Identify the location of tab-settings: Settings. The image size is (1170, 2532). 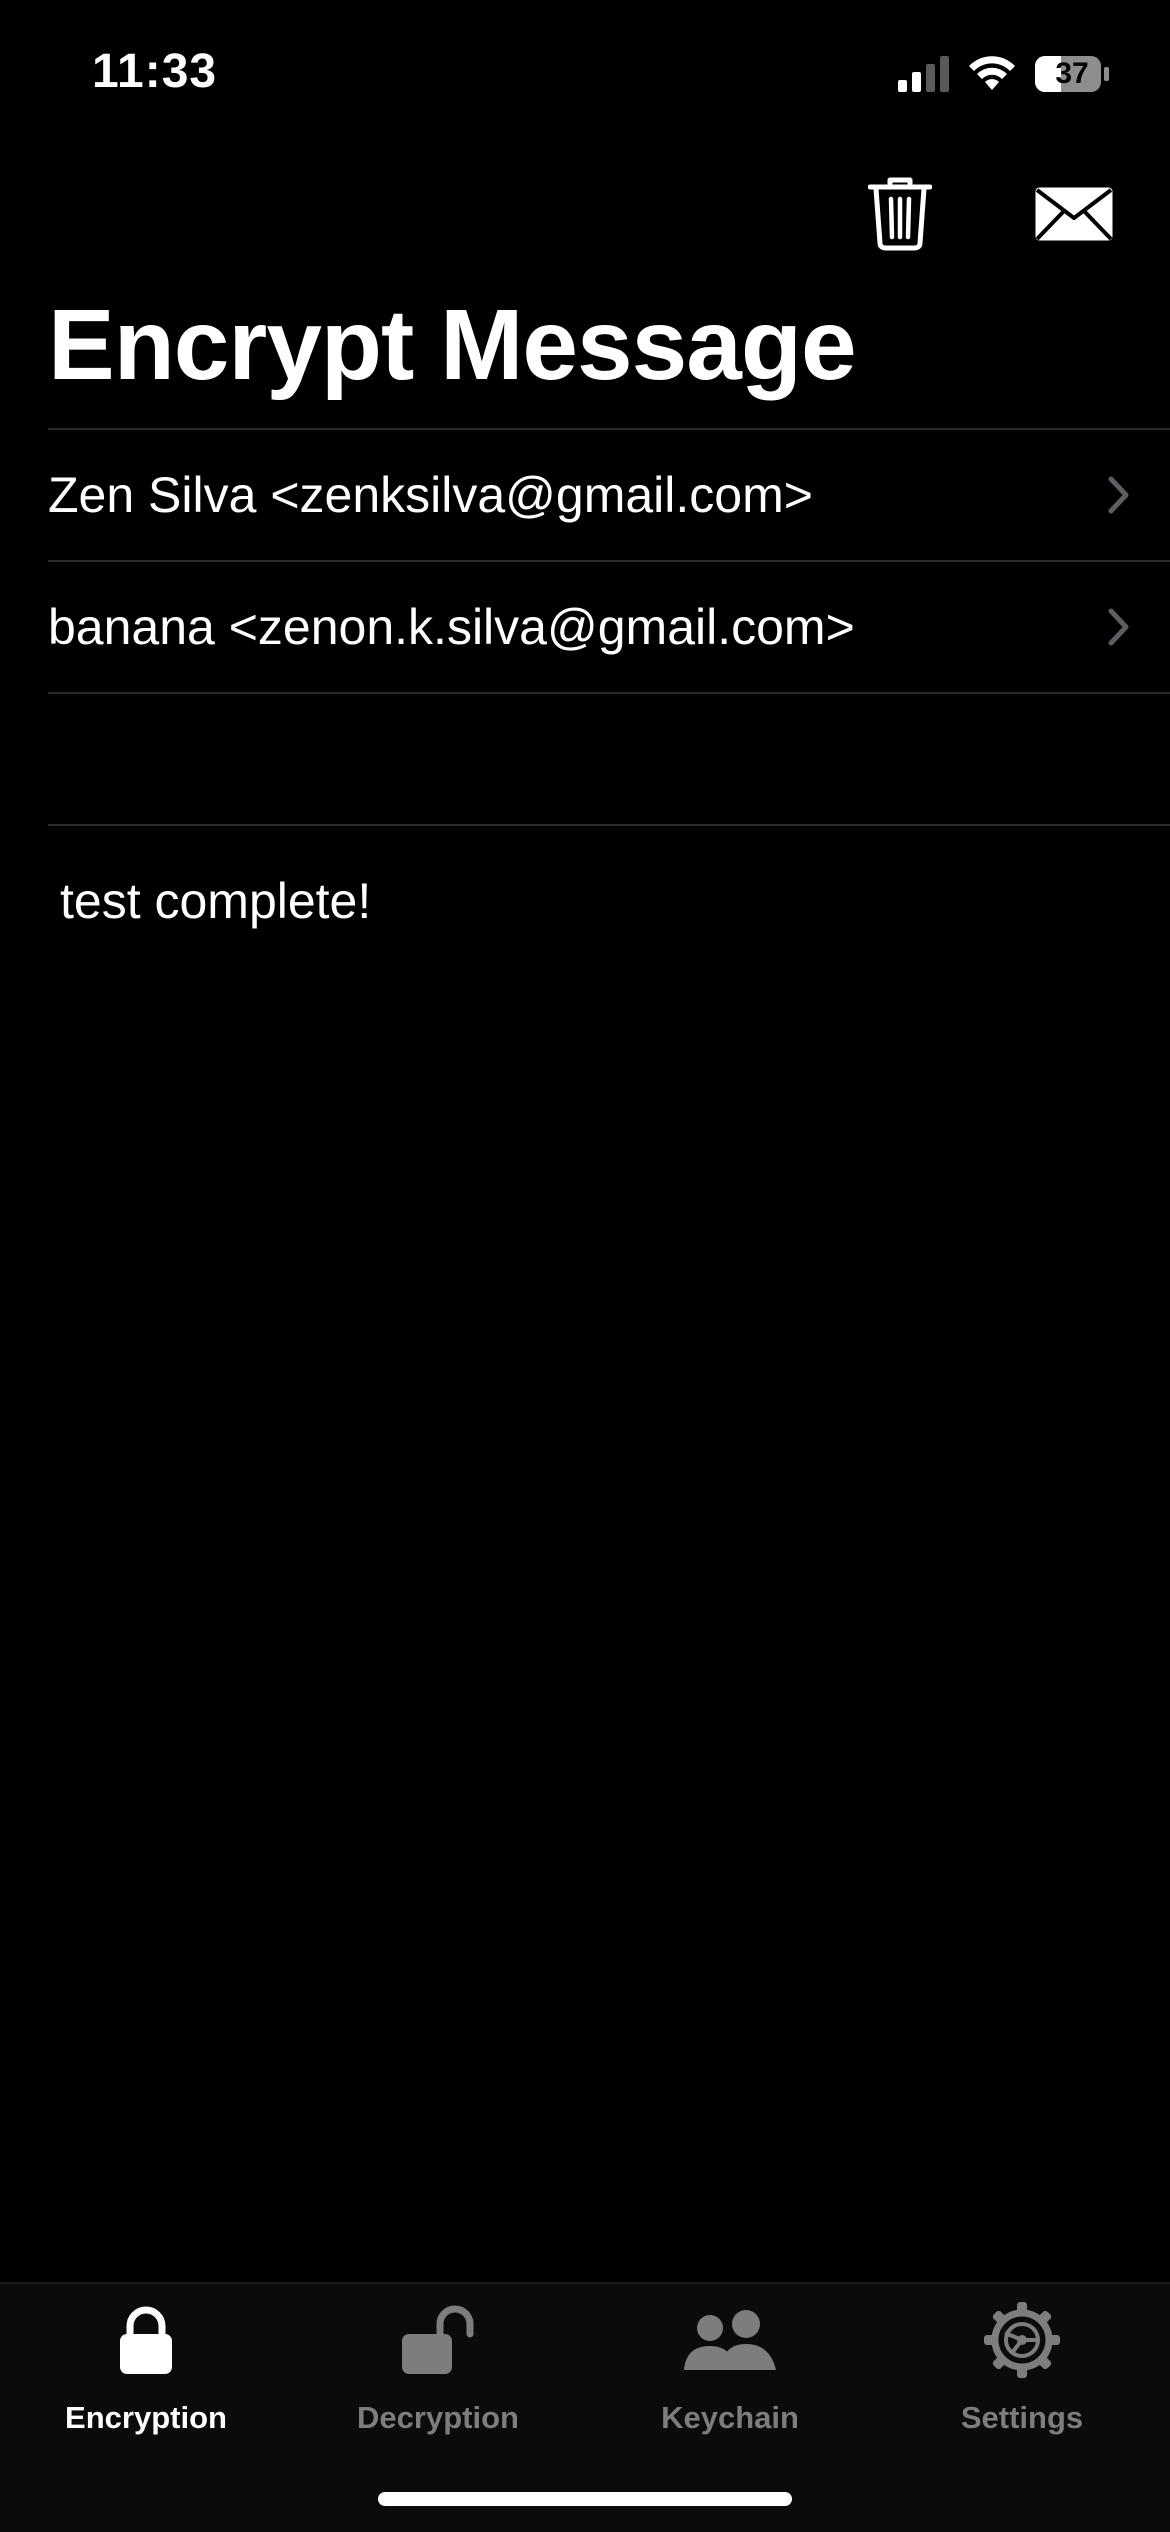
(1022, 2373).